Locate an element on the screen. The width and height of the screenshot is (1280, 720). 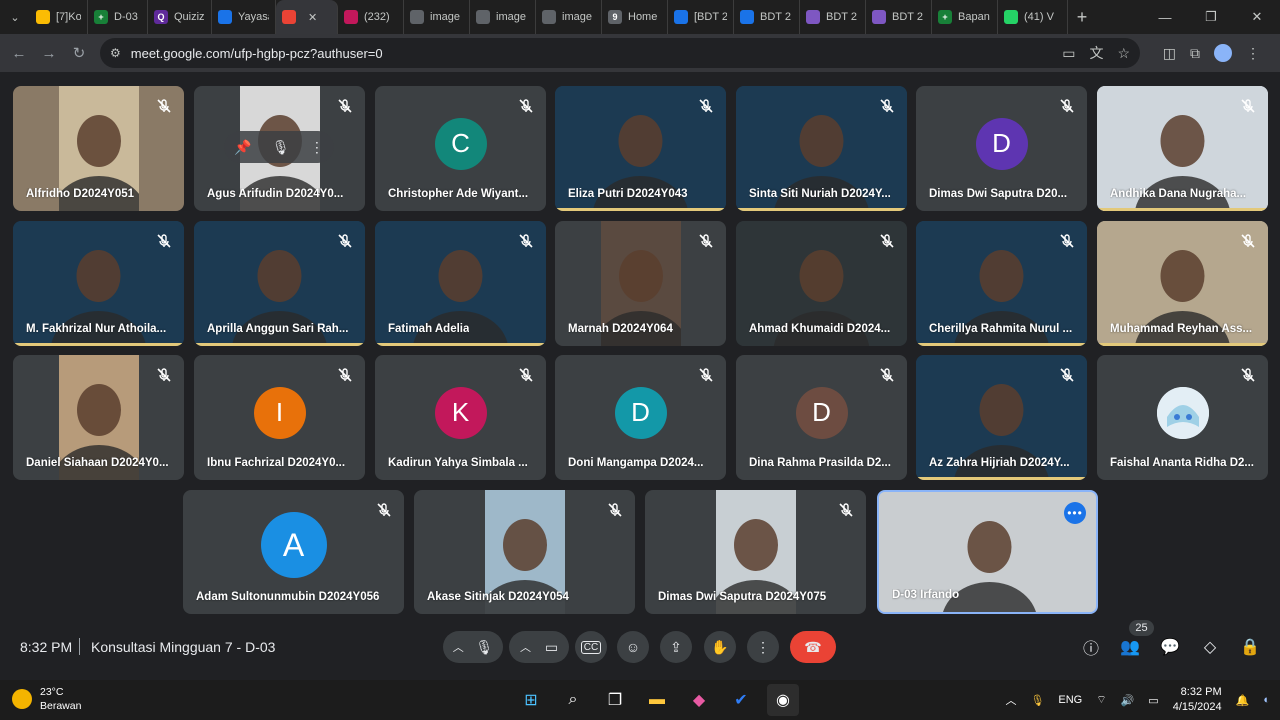
participant-tile: Agus Arifudin D2024Y0... 📌 🎙 ⋮ is located at coordinates (279, 148).